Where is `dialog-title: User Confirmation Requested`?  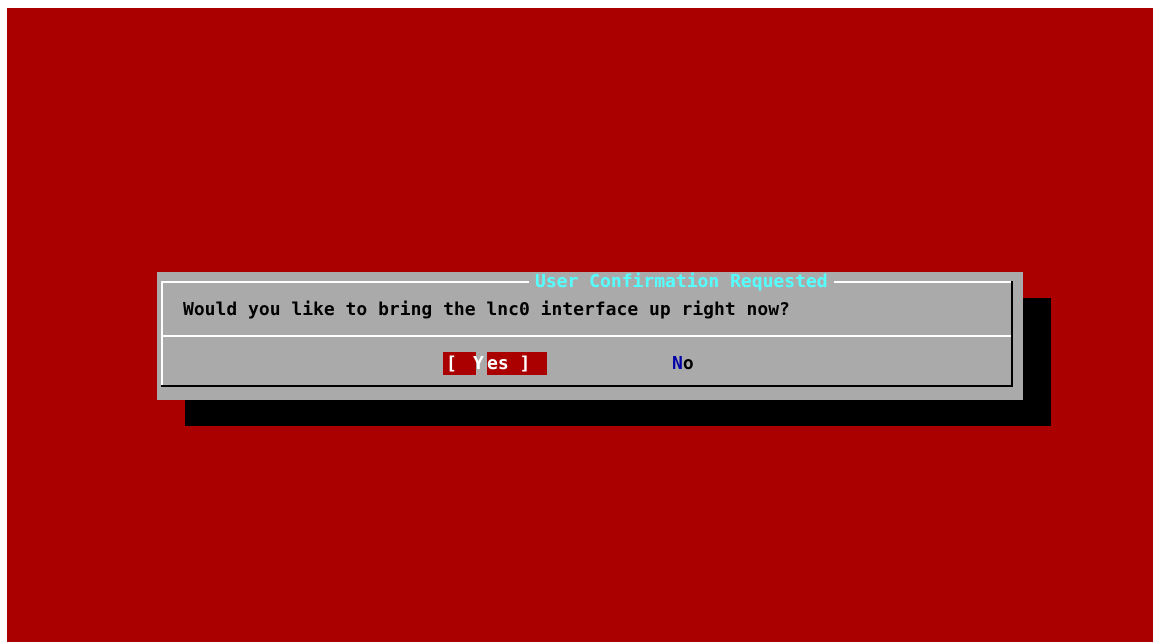
dialog-title: User Confirmation Requested is located at coordinates (681, 282).